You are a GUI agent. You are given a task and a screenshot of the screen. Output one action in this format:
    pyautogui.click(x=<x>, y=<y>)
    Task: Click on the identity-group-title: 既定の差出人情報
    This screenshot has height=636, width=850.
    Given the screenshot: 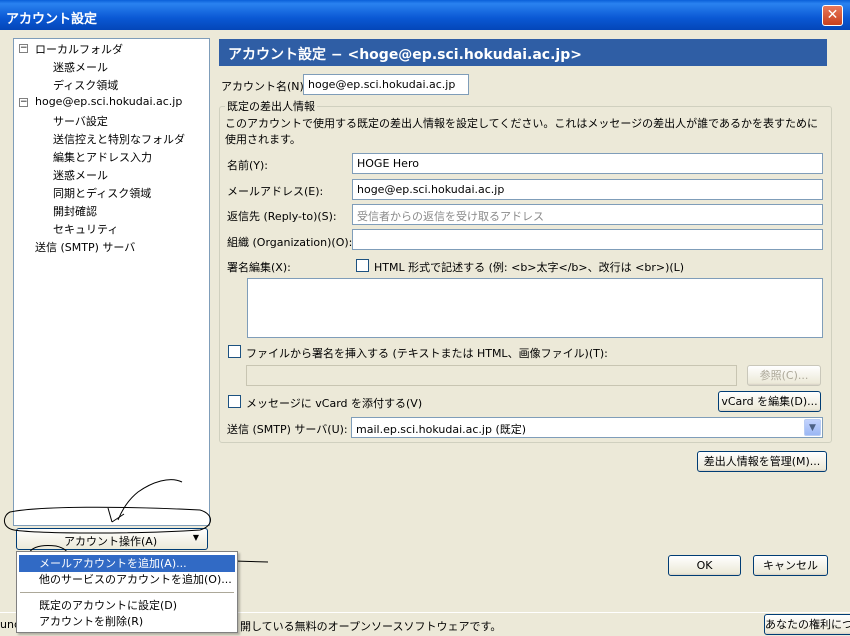 What is the action you would take?
    pyautogui.click(x=271, y=106)
    